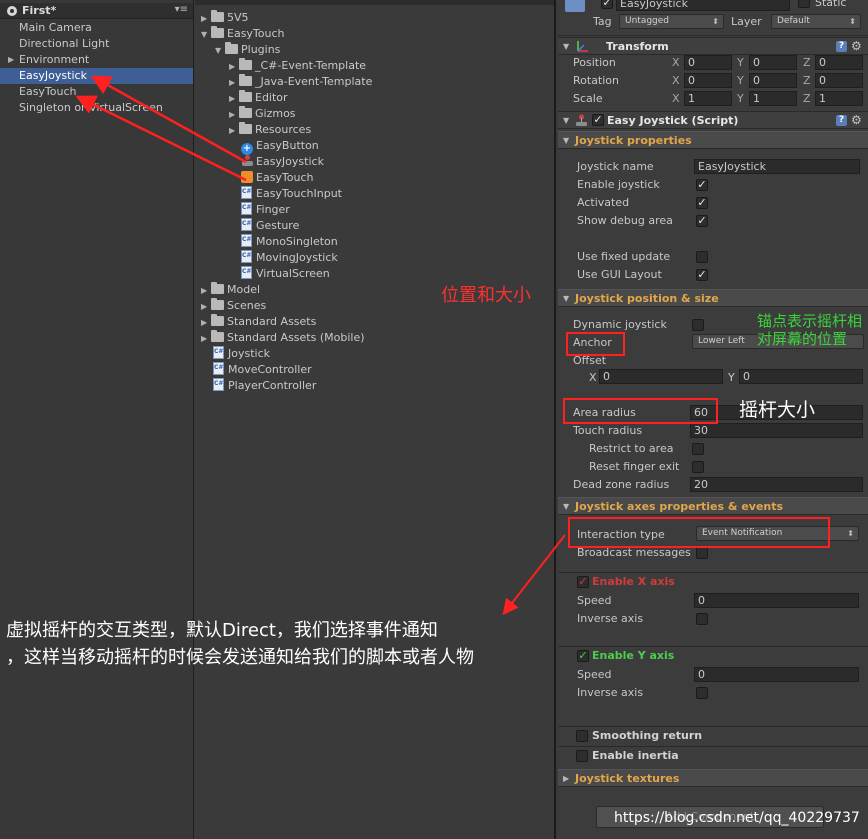 Image resolution: width=868 pixels, height=839 pixels. Describe the element at coordinates (713, 140) in the screenshot. I see `section-joystick-properties: ▼ Joystick properties` at that location.